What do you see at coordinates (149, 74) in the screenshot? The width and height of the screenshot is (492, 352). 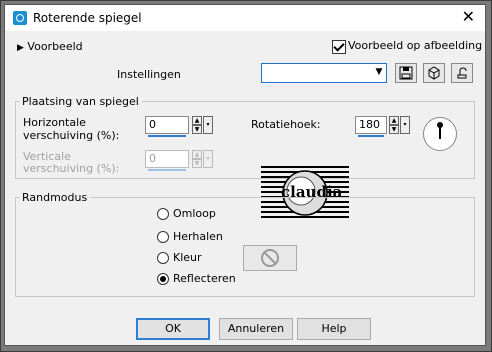 I see `settings-label: Instellingen` at bounding box center [149, 74].